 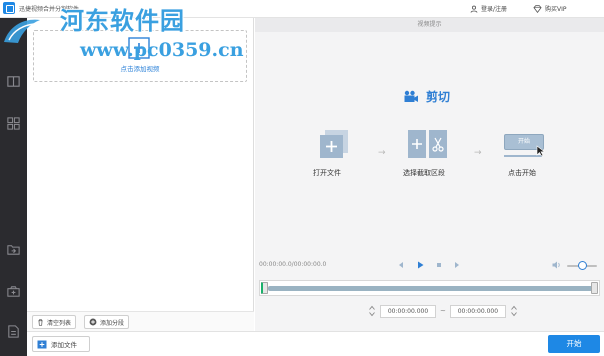 I want to click on step-click-start: 点击开始, so click(x=522, y=173).